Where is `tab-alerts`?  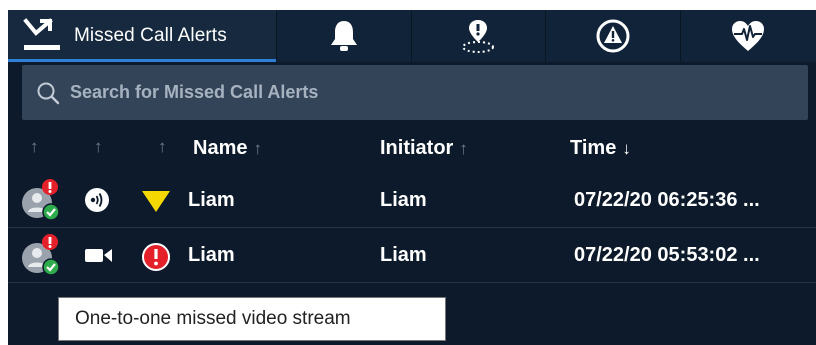 tab-alerts is located at coordinates (344, 36).